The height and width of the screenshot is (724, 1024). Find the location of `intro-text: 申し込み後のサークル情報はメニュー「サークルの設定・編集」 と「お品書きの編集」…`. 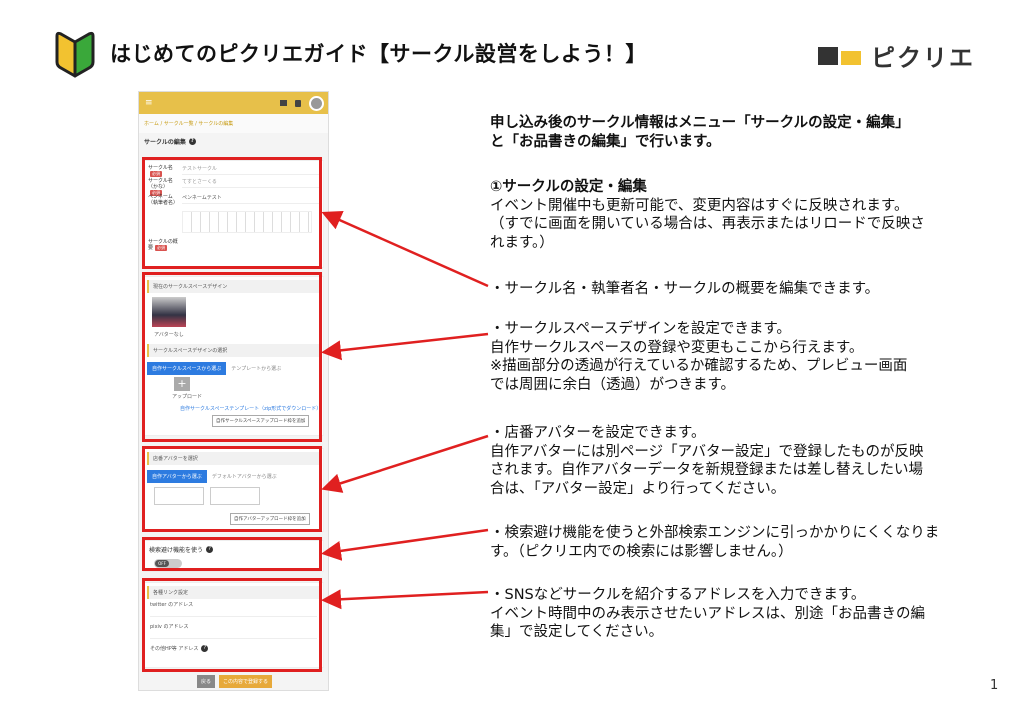

intro-text: 申し込み後のサークル情報はメニュー「サークルの設定・編集」 と「お品書きの編集」… is located at coordinates (735, 132).